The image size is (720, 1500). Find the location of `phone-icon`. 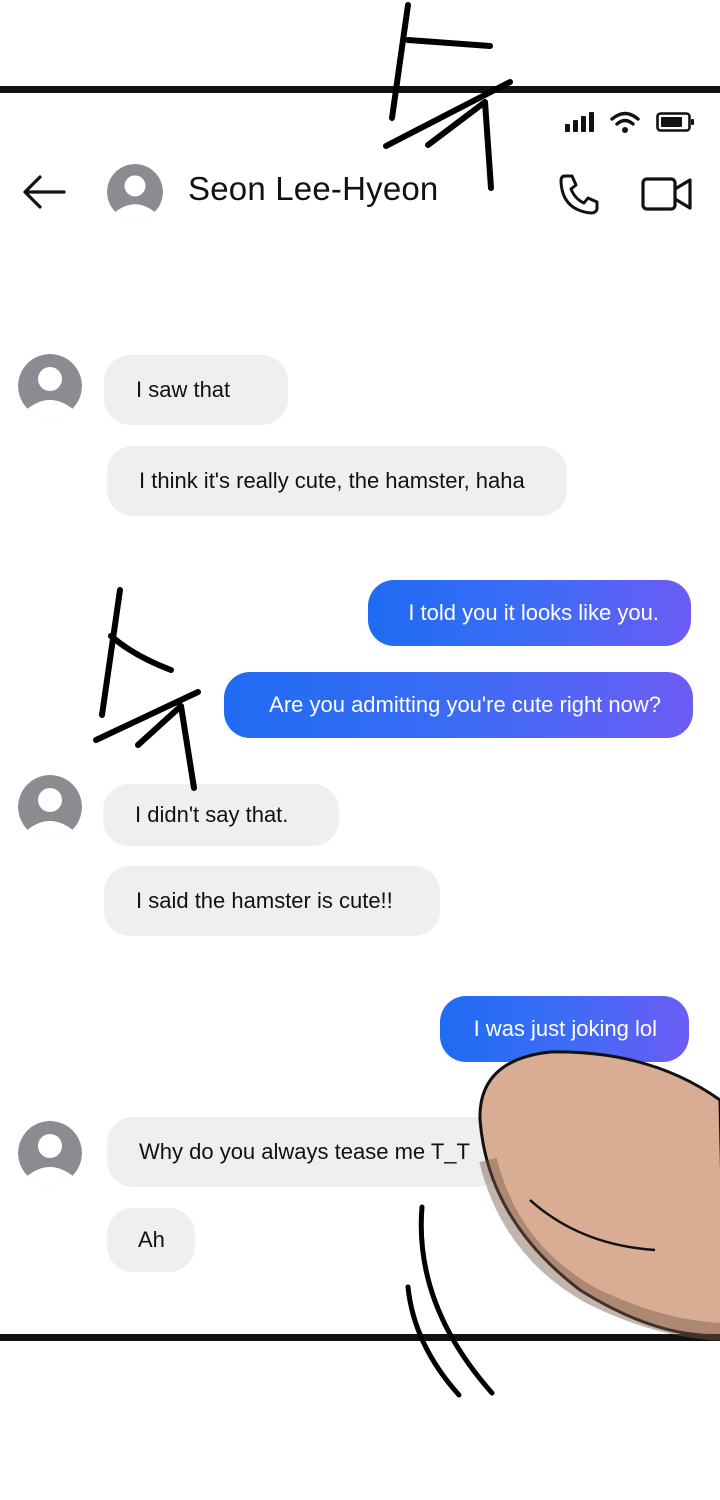

phone-icon is located at coordinates (579, 194).